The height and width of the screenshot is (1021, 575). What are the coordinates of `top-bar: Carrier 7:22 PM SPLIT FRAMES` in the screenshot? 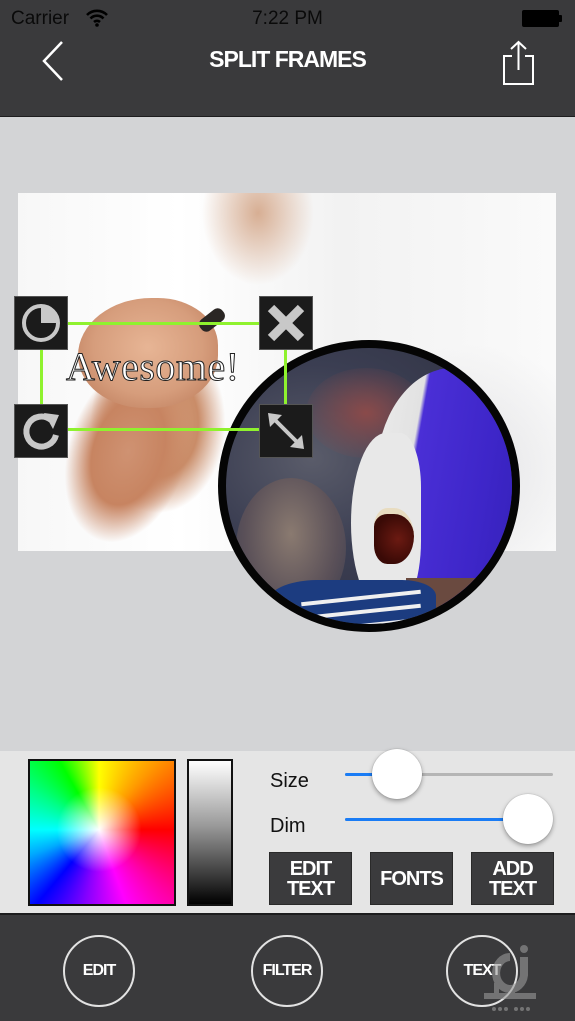 It's located at (287, 58).